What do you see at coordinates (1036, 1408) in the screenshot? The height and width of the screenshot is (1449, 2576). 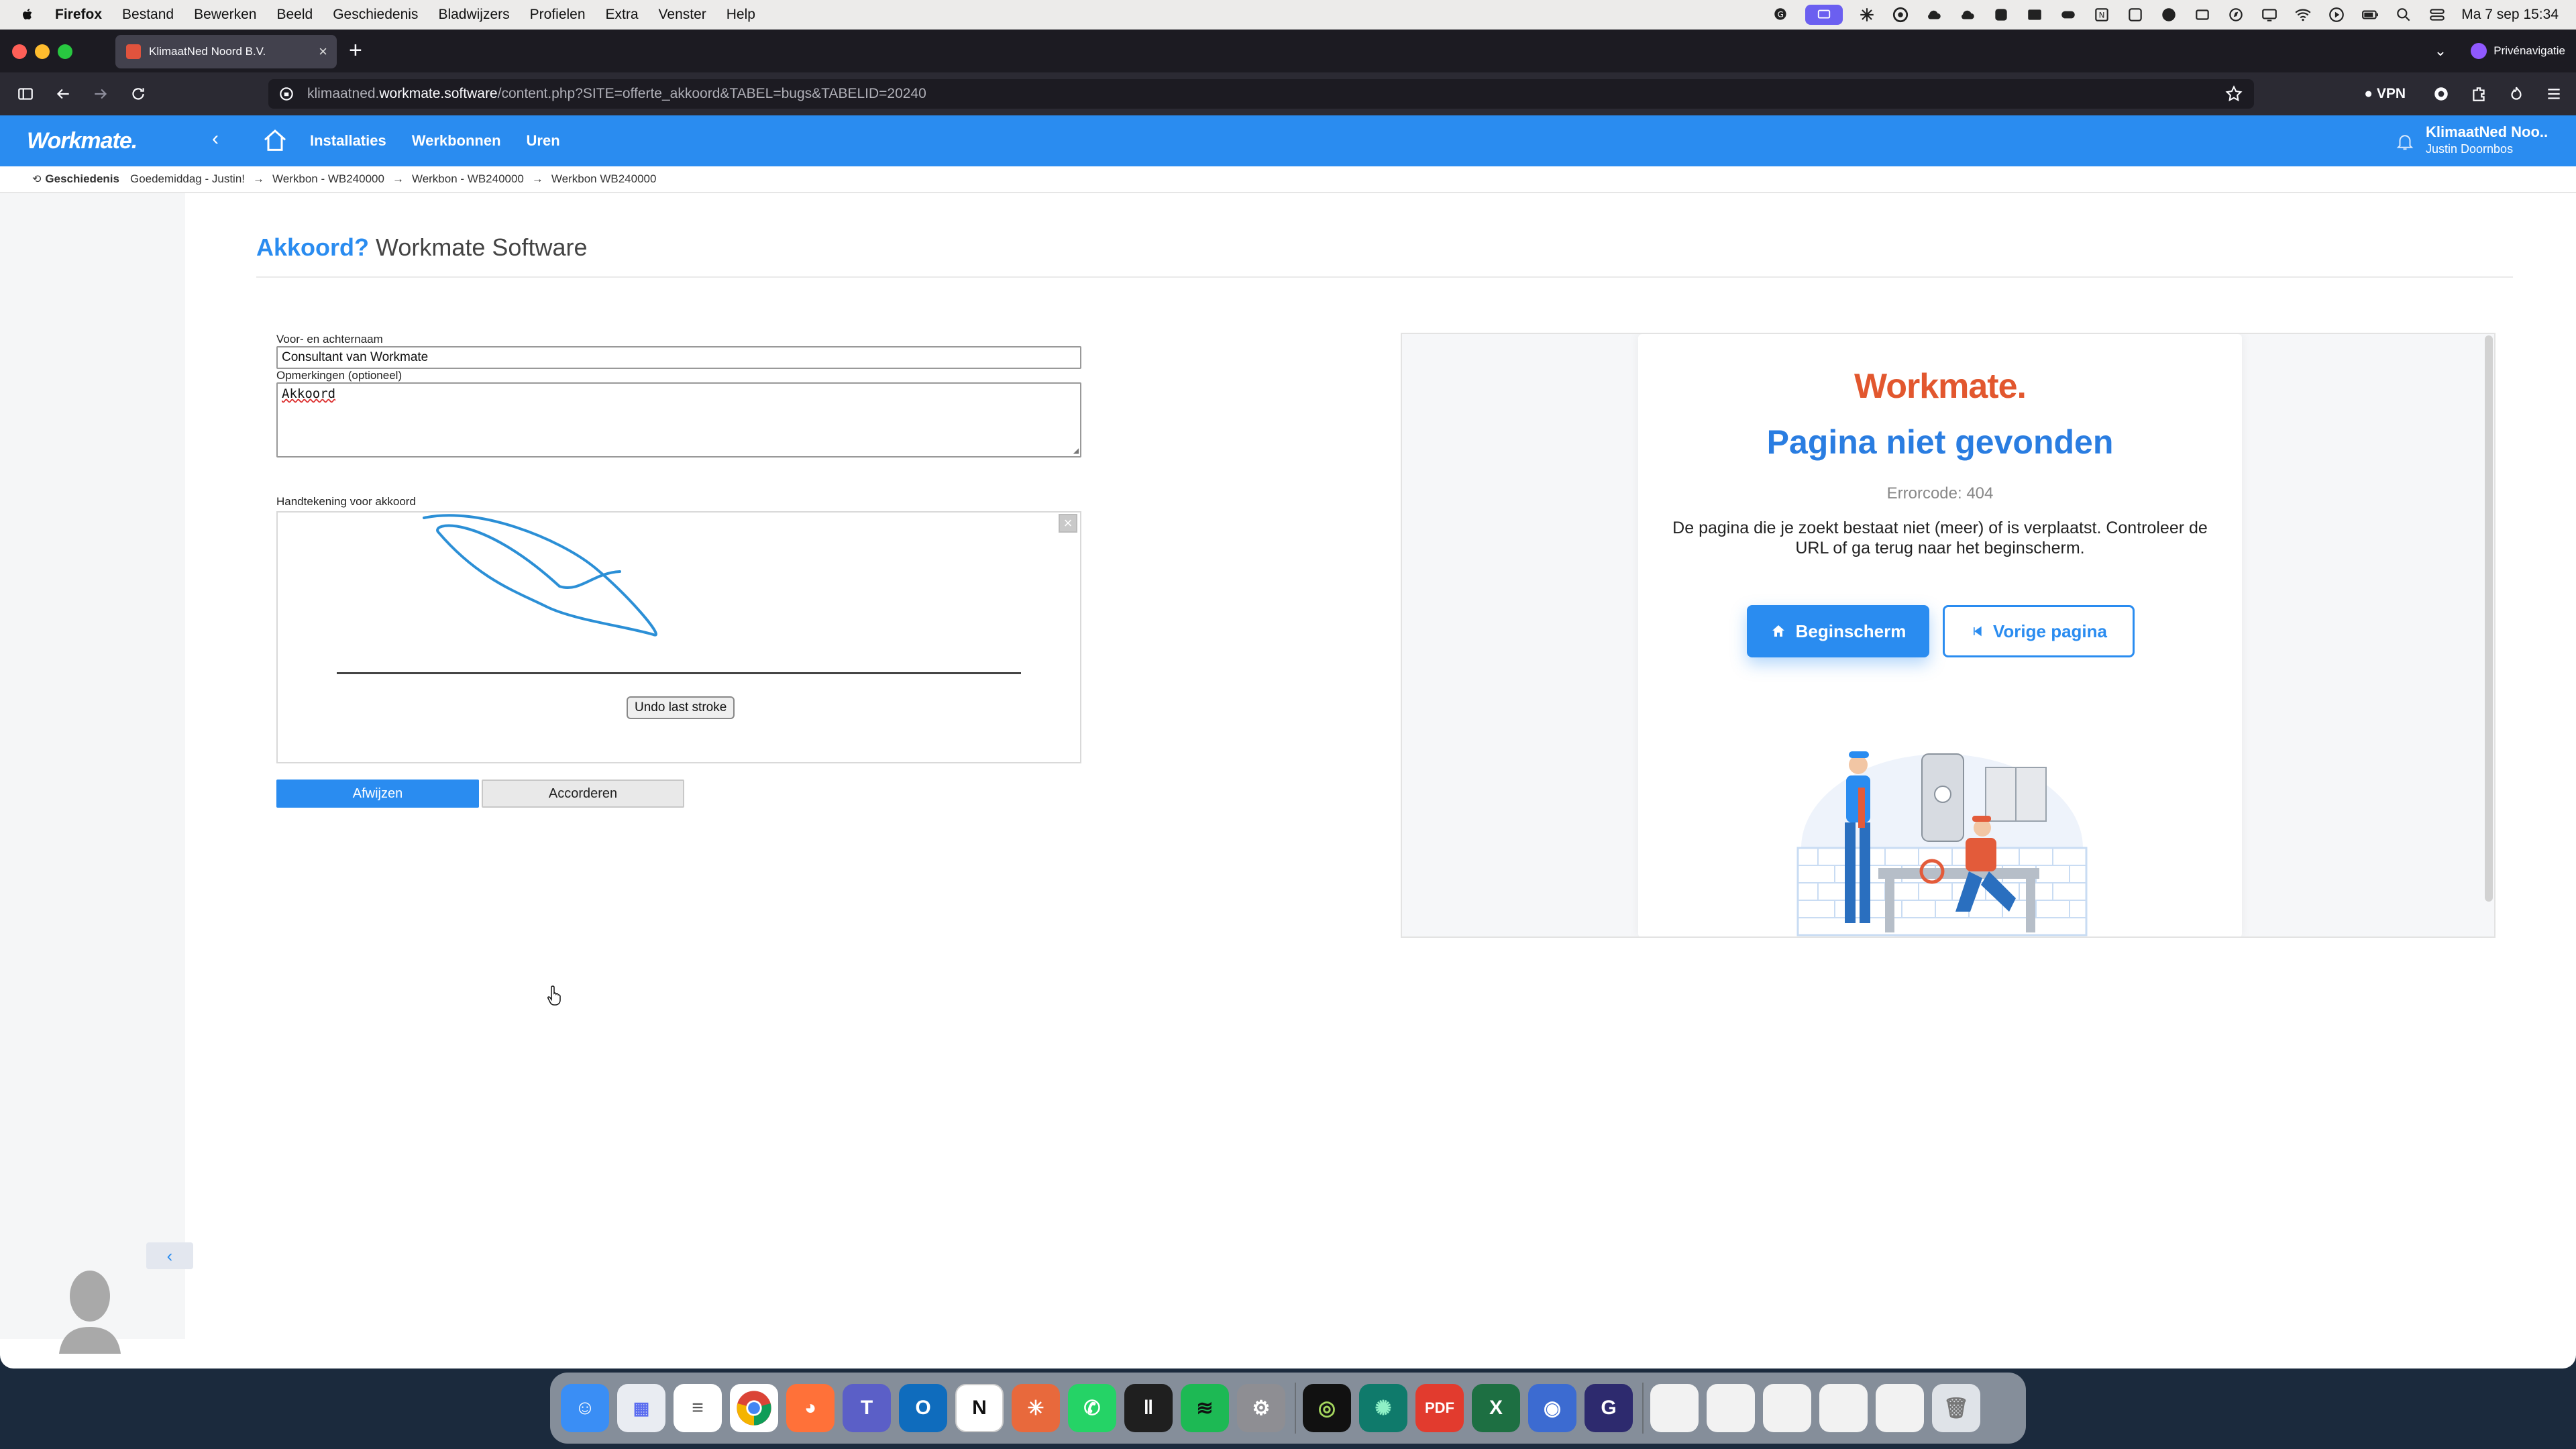 I see `claude-icon: ✳` at bounding box center [1036, 1408].